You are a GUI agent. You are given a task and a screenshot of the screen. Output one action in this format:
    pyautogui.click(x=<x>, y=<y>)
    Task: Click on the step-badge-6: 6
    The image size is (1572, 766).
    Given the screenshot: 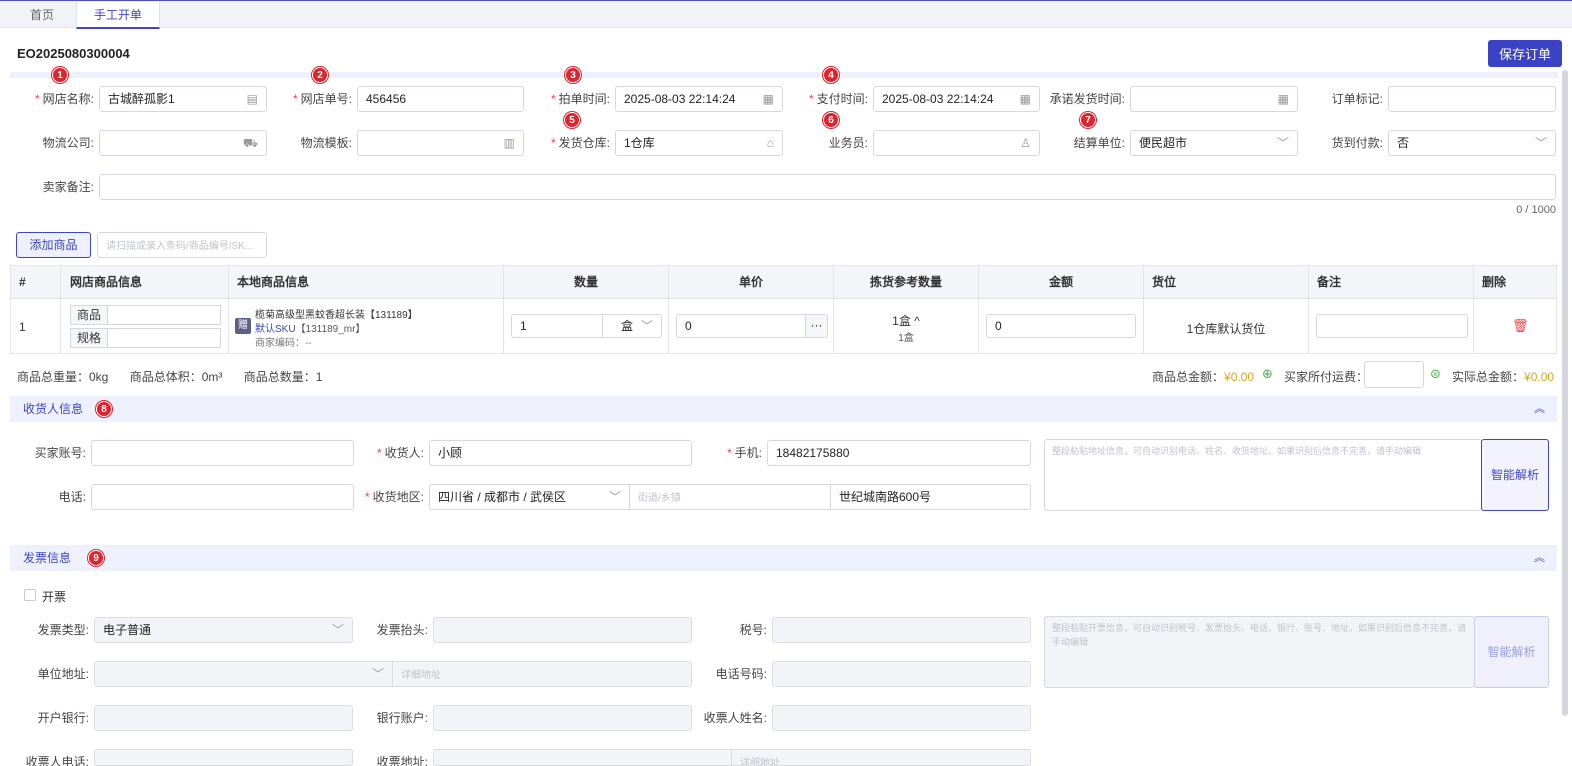 What is the action you would take?
    pyautogui.click(x=831, y=120)
    